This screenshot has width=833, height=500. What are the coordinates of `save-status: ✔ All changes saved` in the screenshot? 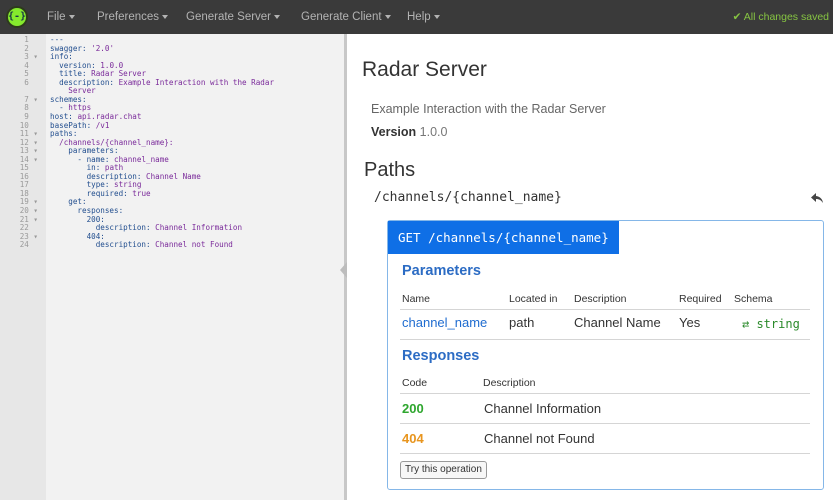 It's located at (780, 17).